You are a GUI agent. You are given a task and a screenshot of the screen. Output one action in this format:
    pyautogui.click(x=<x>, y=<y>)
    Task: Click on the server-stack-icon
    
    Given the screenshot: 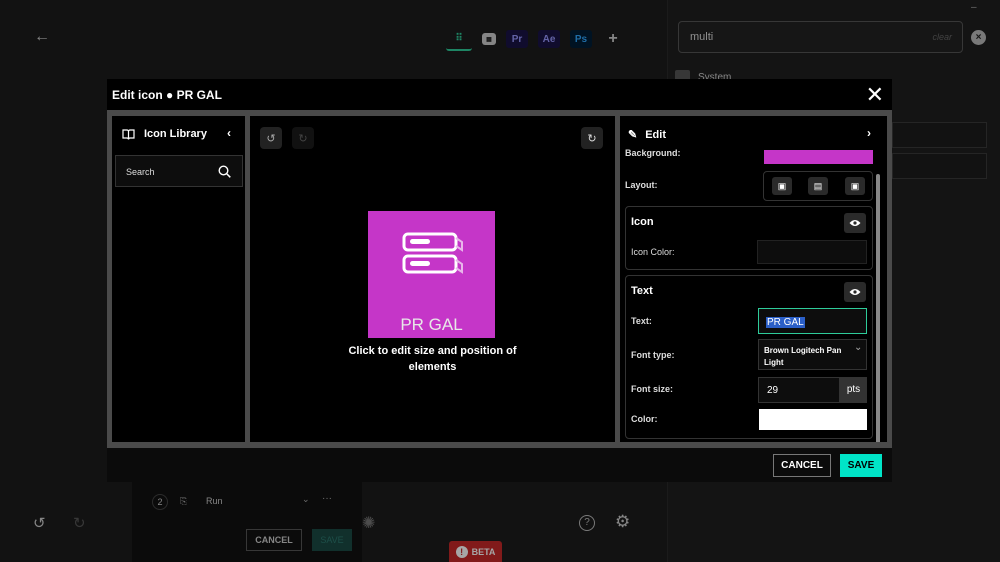 What is the action you would take?
    pyautogui.click(x=432, y=253)
    